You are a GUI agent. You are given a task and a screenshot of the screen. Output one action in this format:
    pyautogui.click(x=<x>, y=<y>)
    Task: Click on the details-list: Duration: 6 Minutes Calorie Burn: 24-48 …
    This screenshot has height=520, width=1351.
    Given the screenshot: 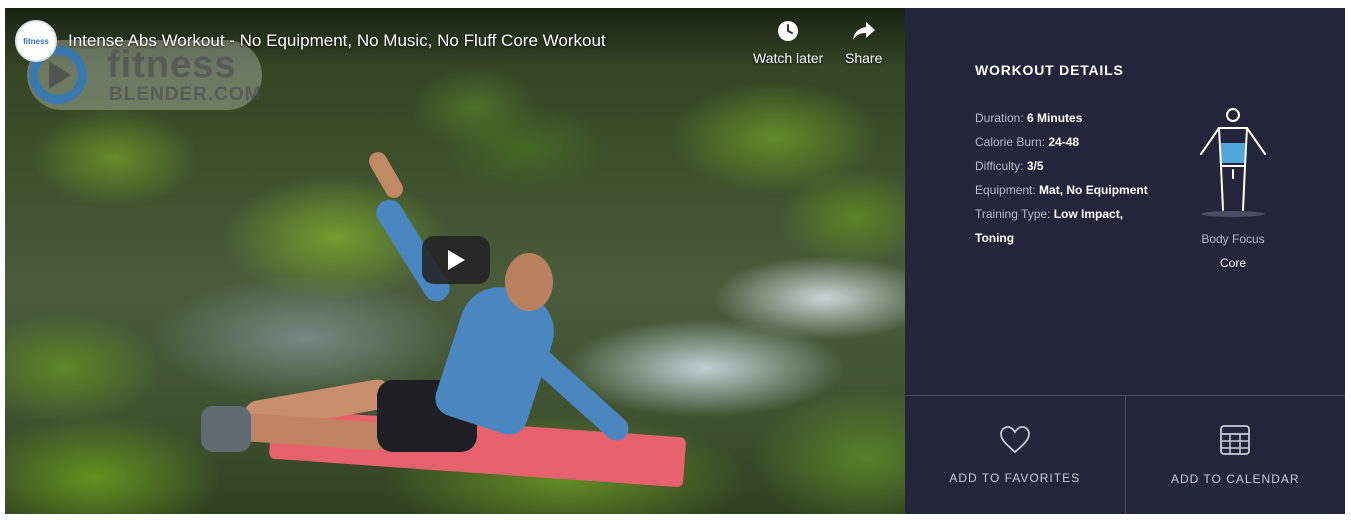 What is the action you would take?
    pyautogui.click(x=1075, y=178)
    